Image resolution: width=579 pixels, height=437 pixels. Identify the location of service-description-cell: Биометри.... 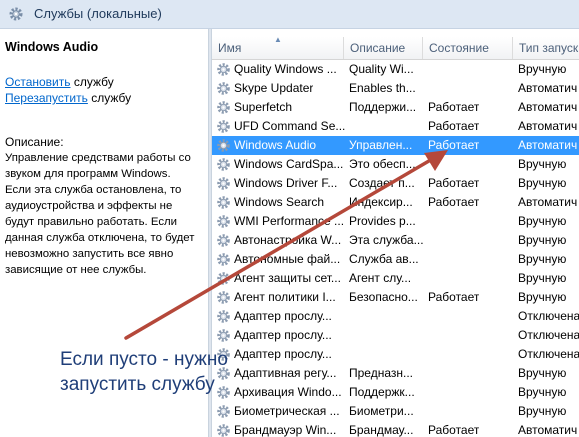
(381, 411).